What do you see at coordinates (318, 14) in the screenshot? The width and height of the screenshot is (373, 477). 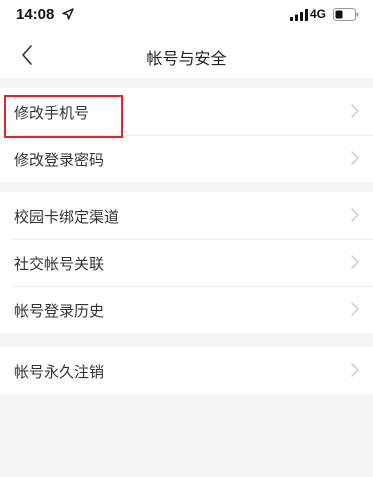 I see `network-type: 4G` at bounding box center [318, 14].